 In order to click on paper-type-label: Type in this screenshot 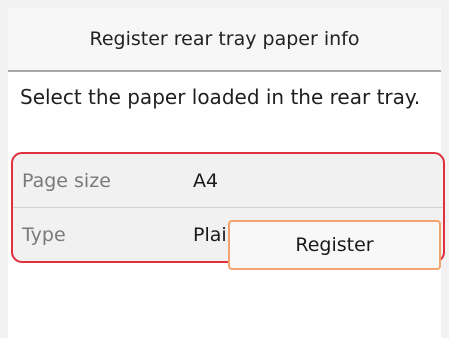, I will do `click(44, 235)`.